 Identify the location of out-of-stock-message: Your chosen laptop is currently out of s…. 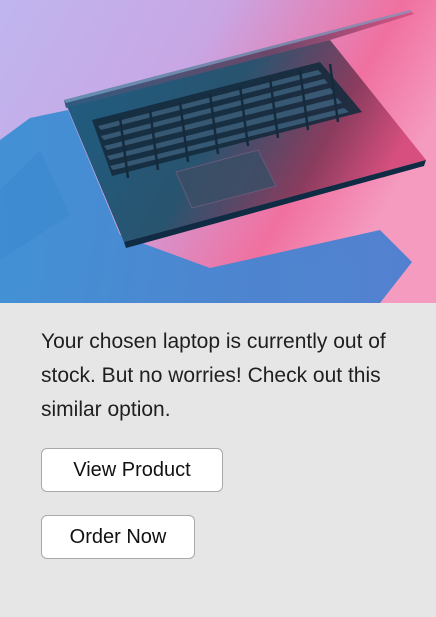
(213, 375).